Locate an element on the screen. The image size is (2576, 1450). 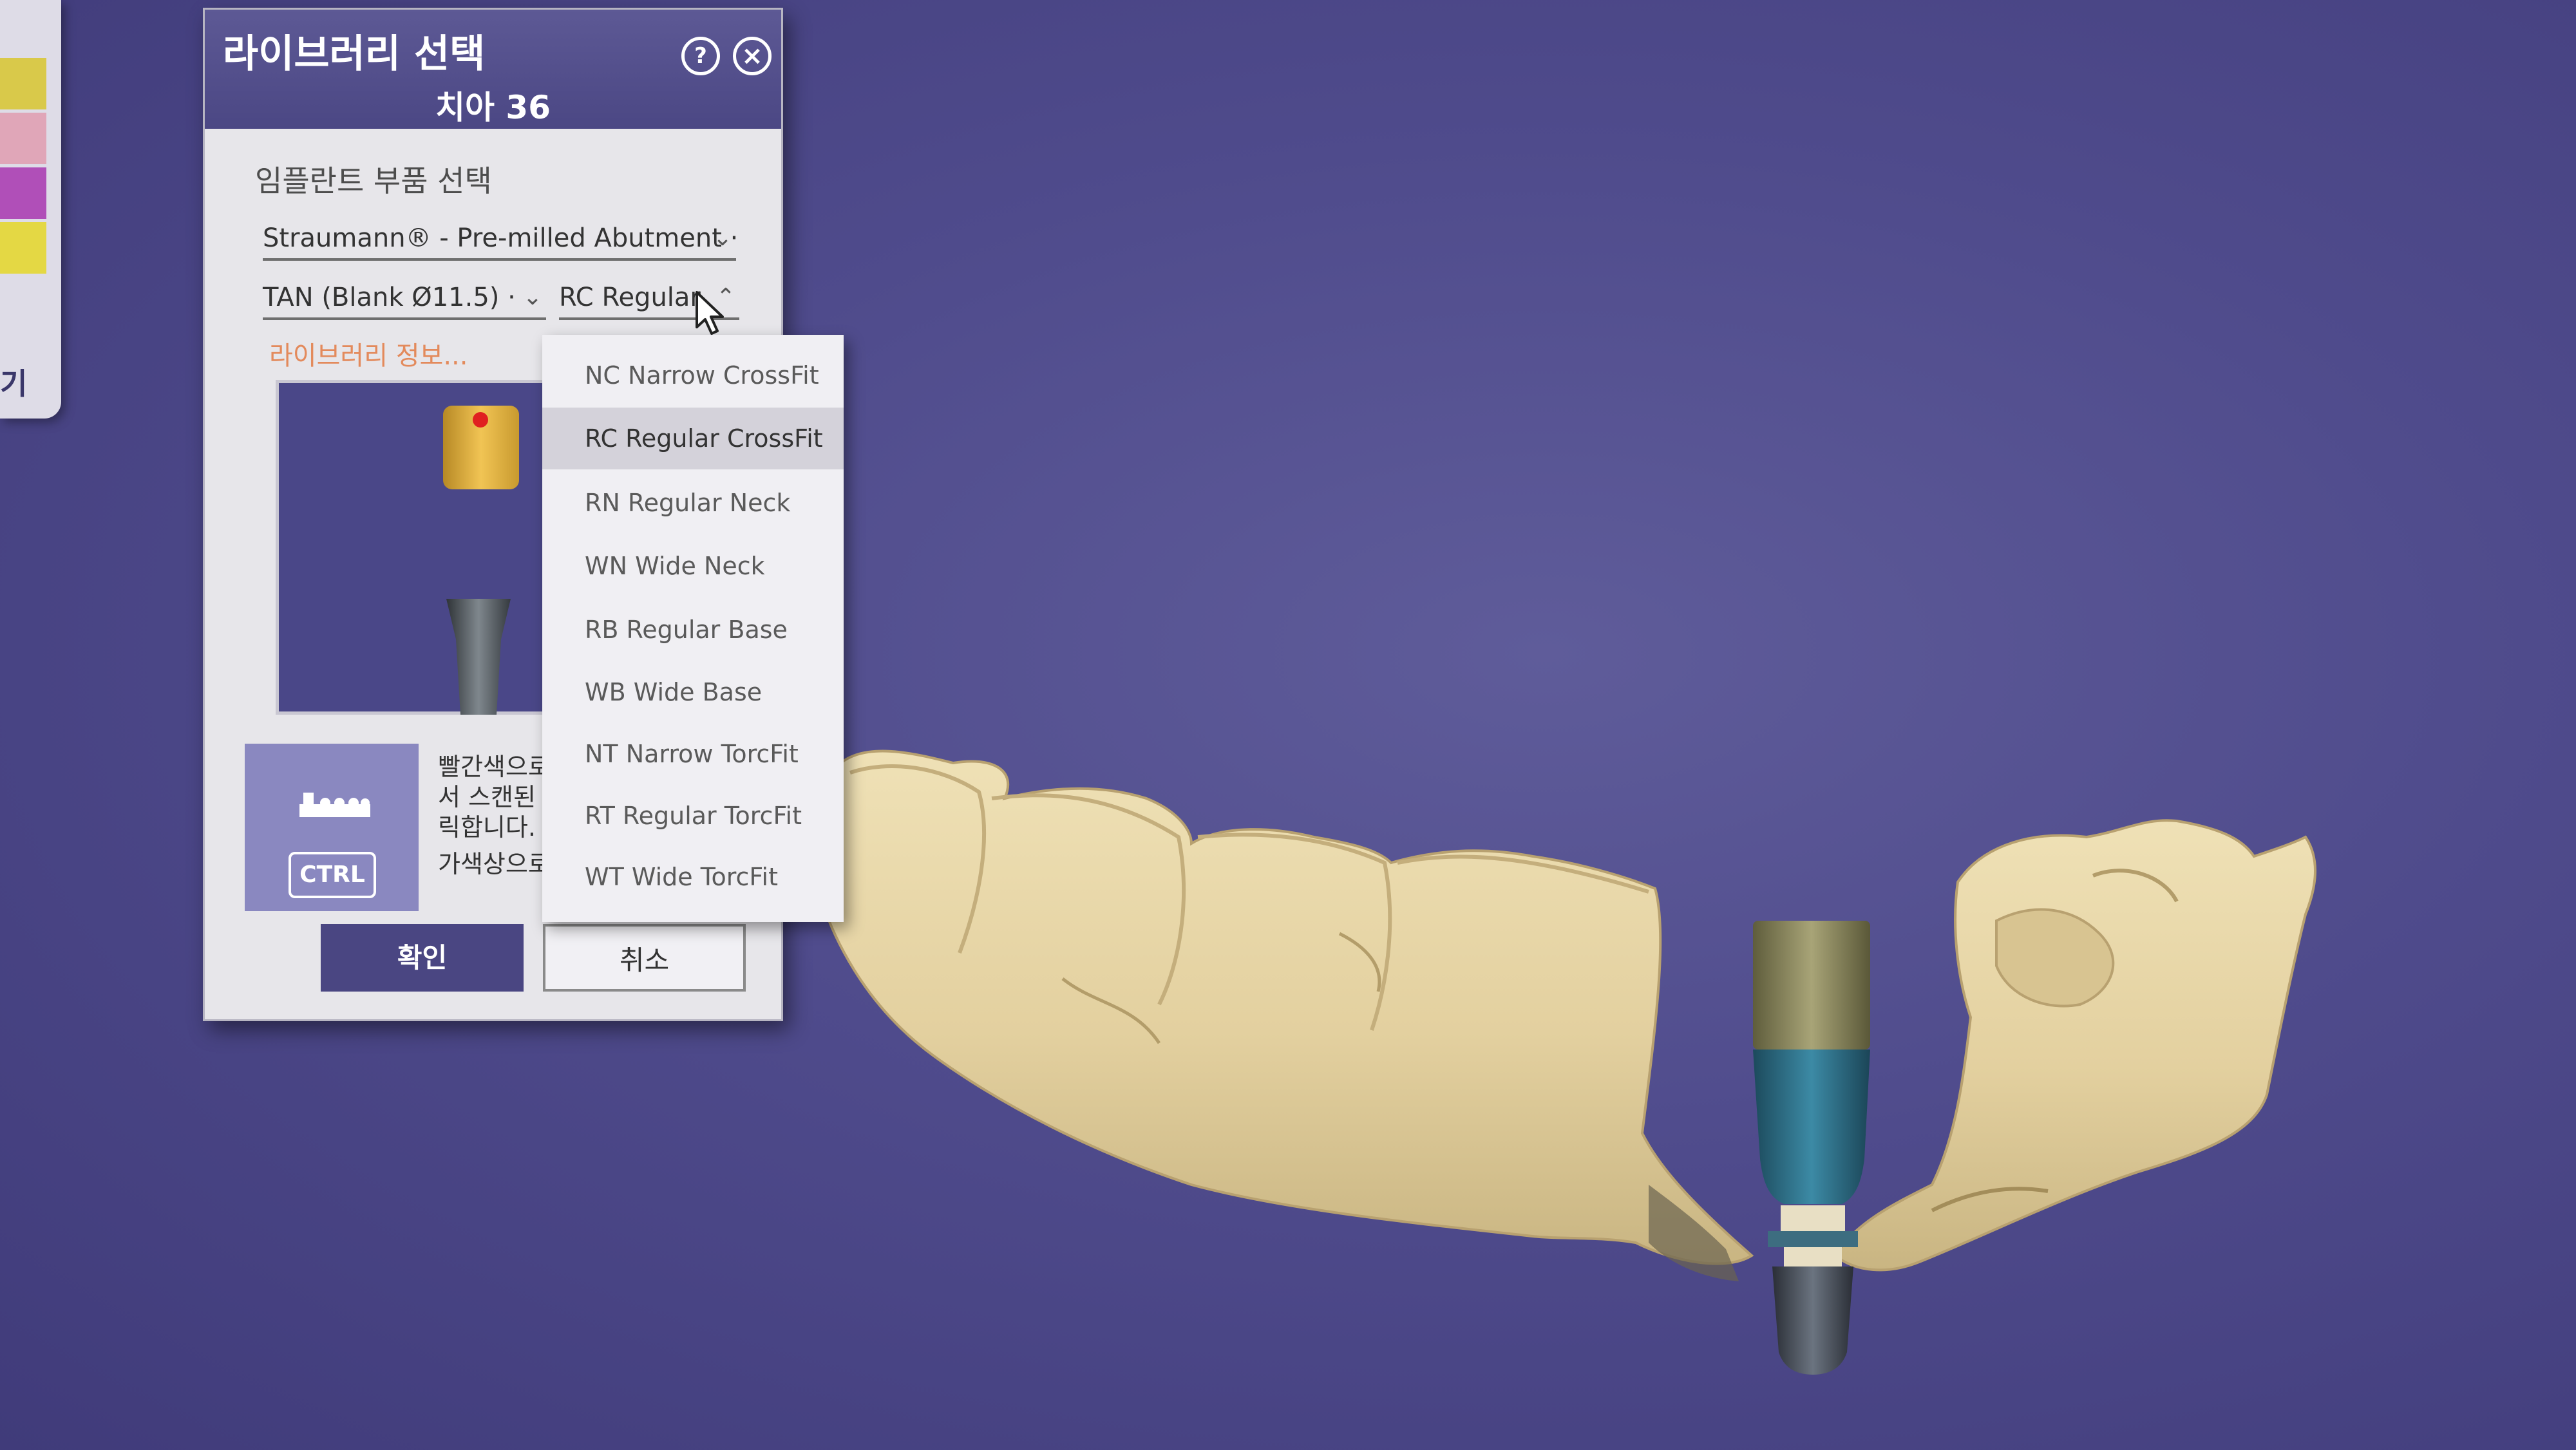
side-toolbar-label: 기 is located at coordinates (14, 384).